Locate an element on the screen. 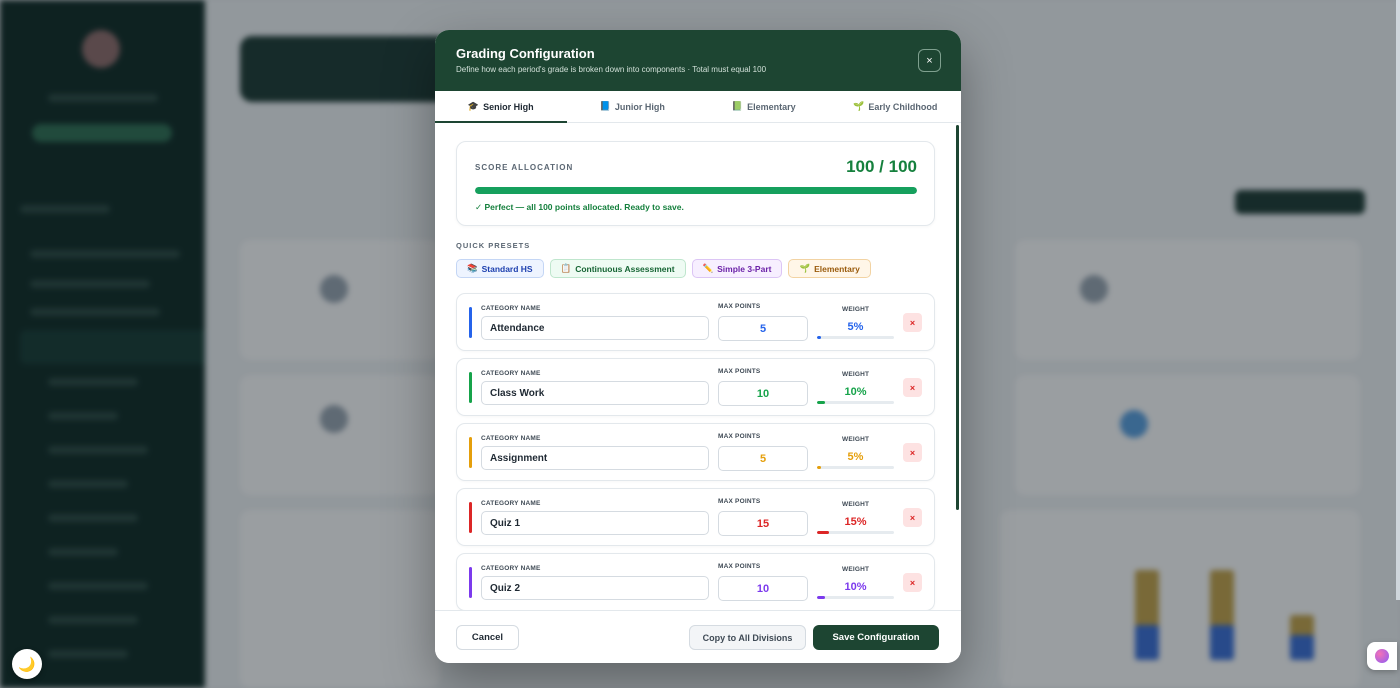  tab-junior-high: 📘 Junior High is located at coordinates (633, 106).